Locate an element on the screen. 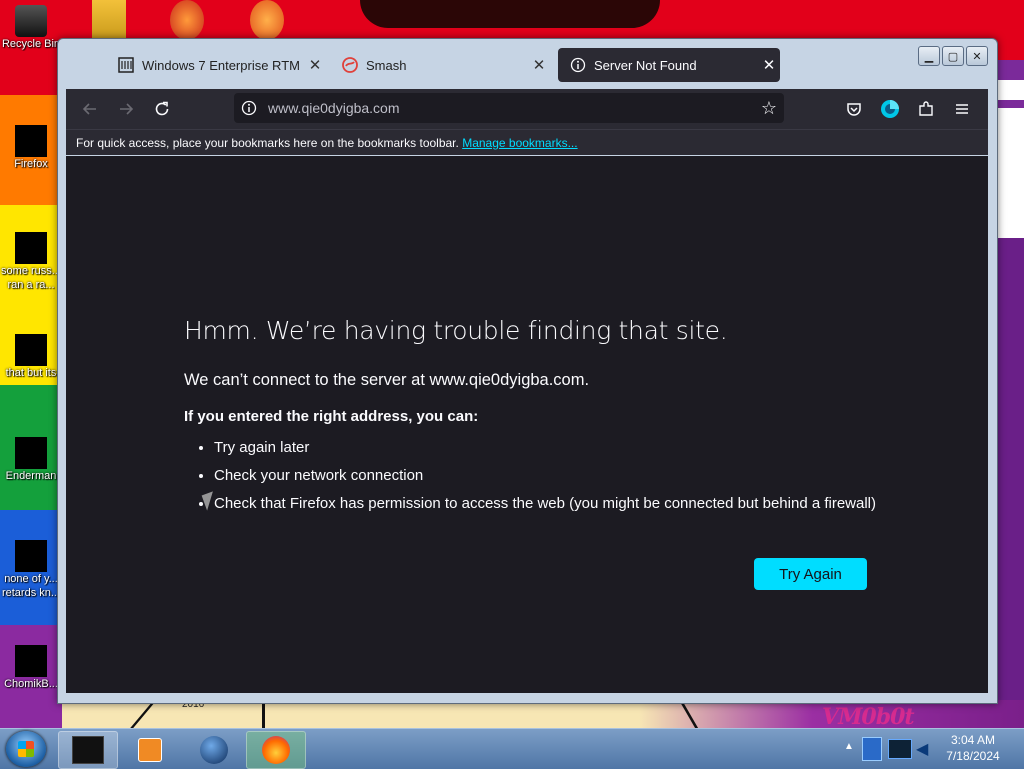  media-player-icon is located at coordinates (150, 750).